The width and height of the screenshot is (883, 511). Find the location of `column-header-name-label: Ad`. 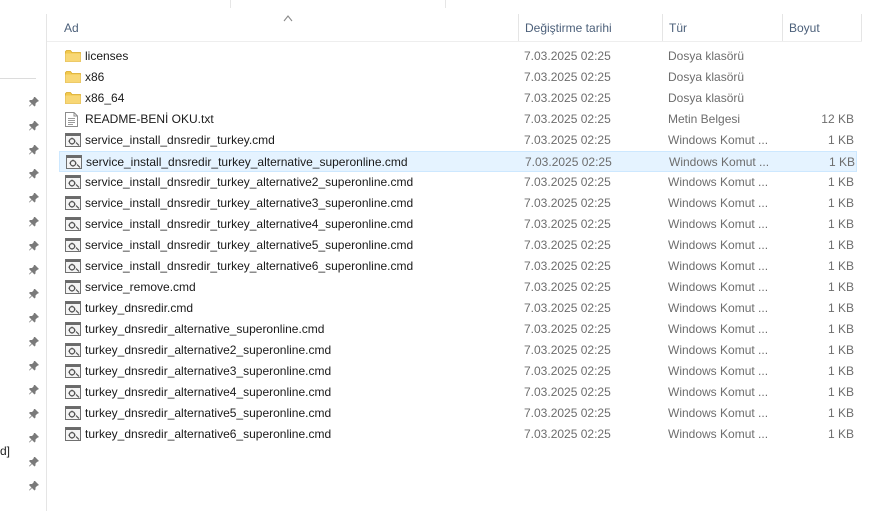

column-header-name-label: Ad is located at coordinates (71, 28).